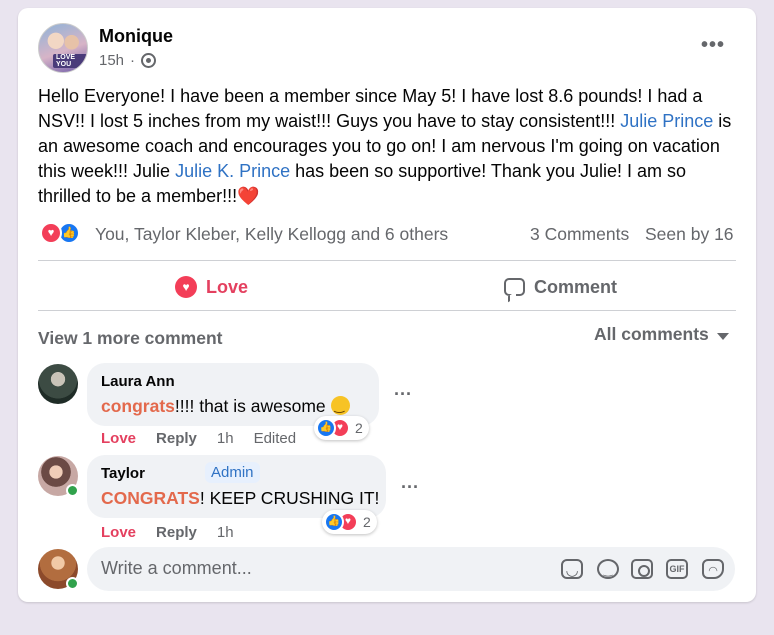  What do you see at coordinates (58, 384) in the screenshot?
I see `commenter-avatar` at bounding box center [58, 384].